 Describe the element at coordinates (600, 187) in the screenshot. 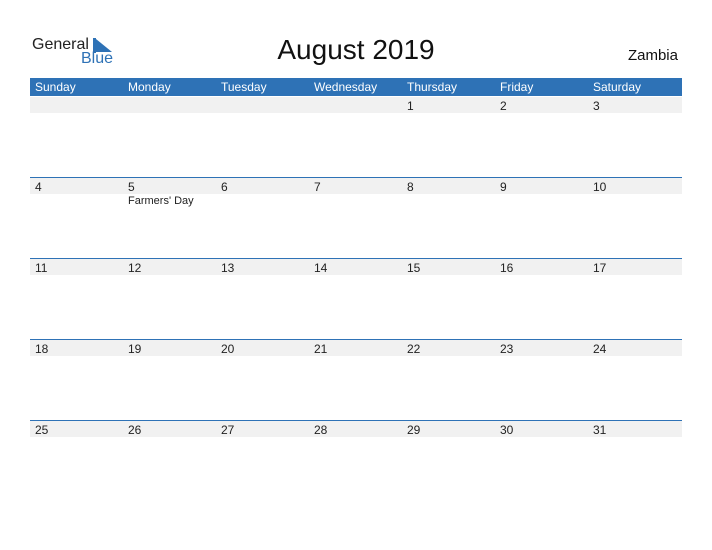

I see `day-number: 10` at that location.